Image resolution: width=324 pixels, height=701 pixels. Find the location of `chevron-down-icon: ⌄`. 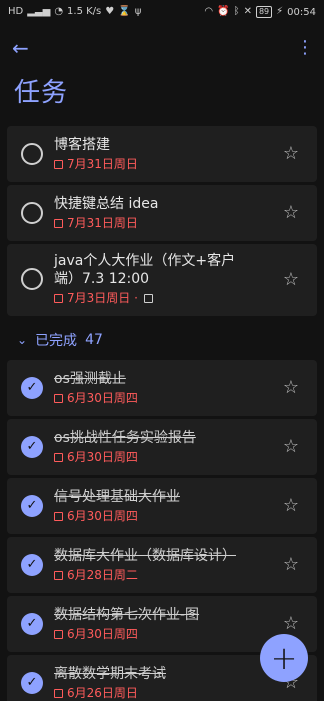

chevron-down-icon: ⌄ is located at coordinates (22, 340).